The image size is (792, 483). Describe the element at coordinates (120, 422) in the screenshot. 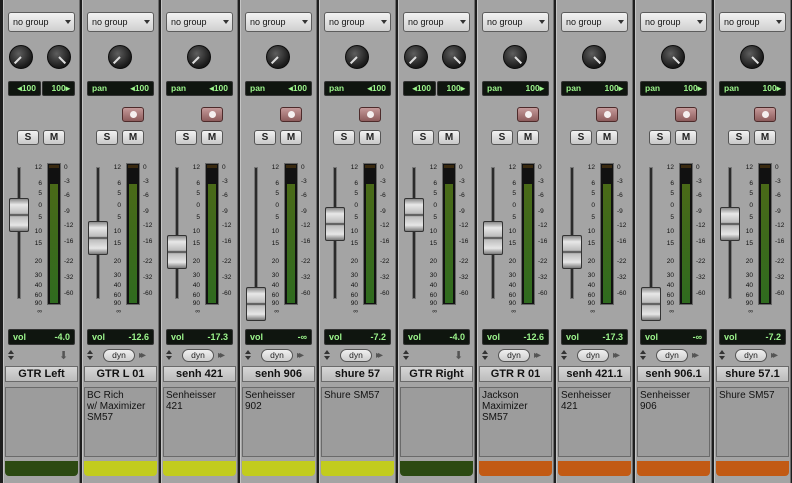

I see `track-comments: BC Rich w/ Maximizer SM57` at that location.